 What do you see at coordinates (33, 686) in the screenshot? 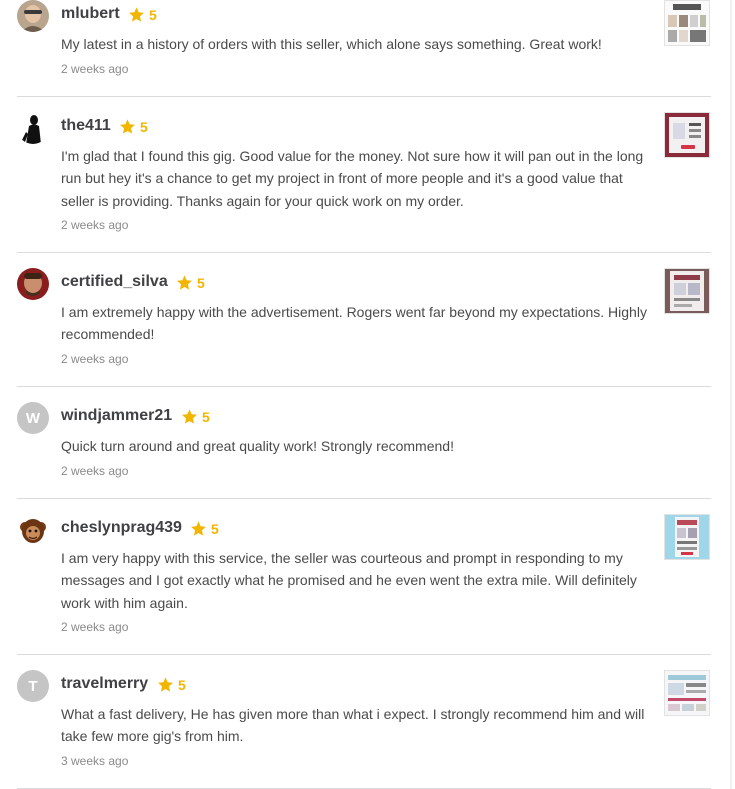
I see `avatar: T` at bounding box center [33, 686].